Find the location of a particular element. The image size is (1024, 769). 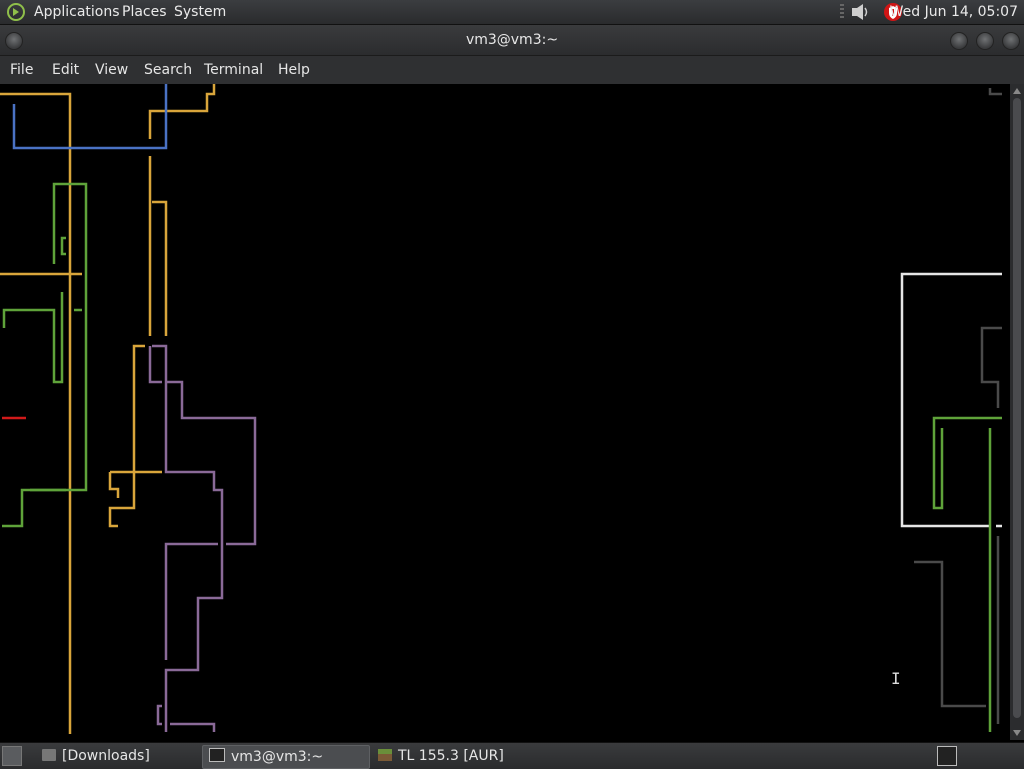

tray-separator is located at coordinates (842, 12).